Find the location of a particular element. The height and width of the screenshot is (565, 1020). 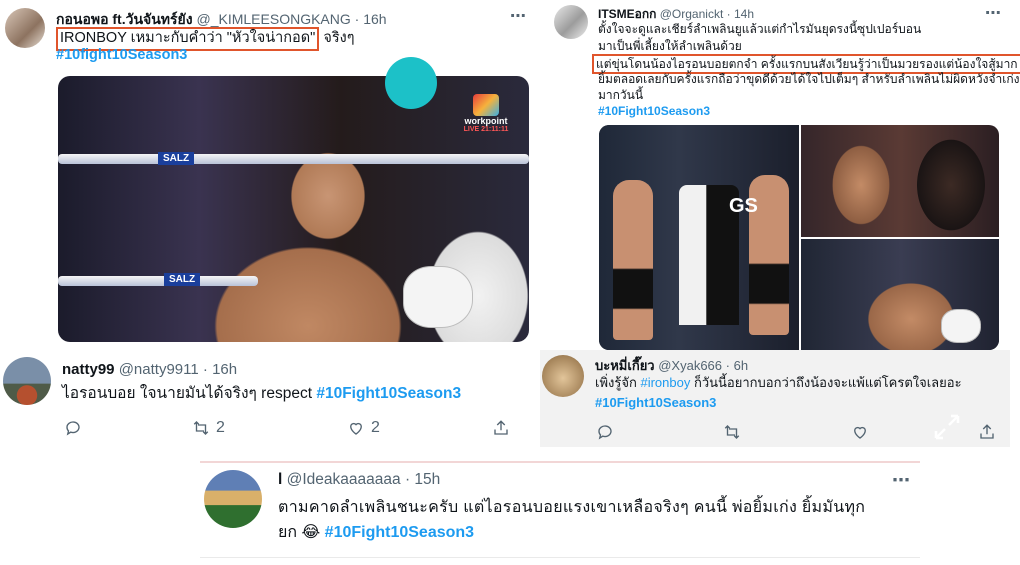

display-name: บะหมี่เกี๊ยว is located at coordinates (625, 365).